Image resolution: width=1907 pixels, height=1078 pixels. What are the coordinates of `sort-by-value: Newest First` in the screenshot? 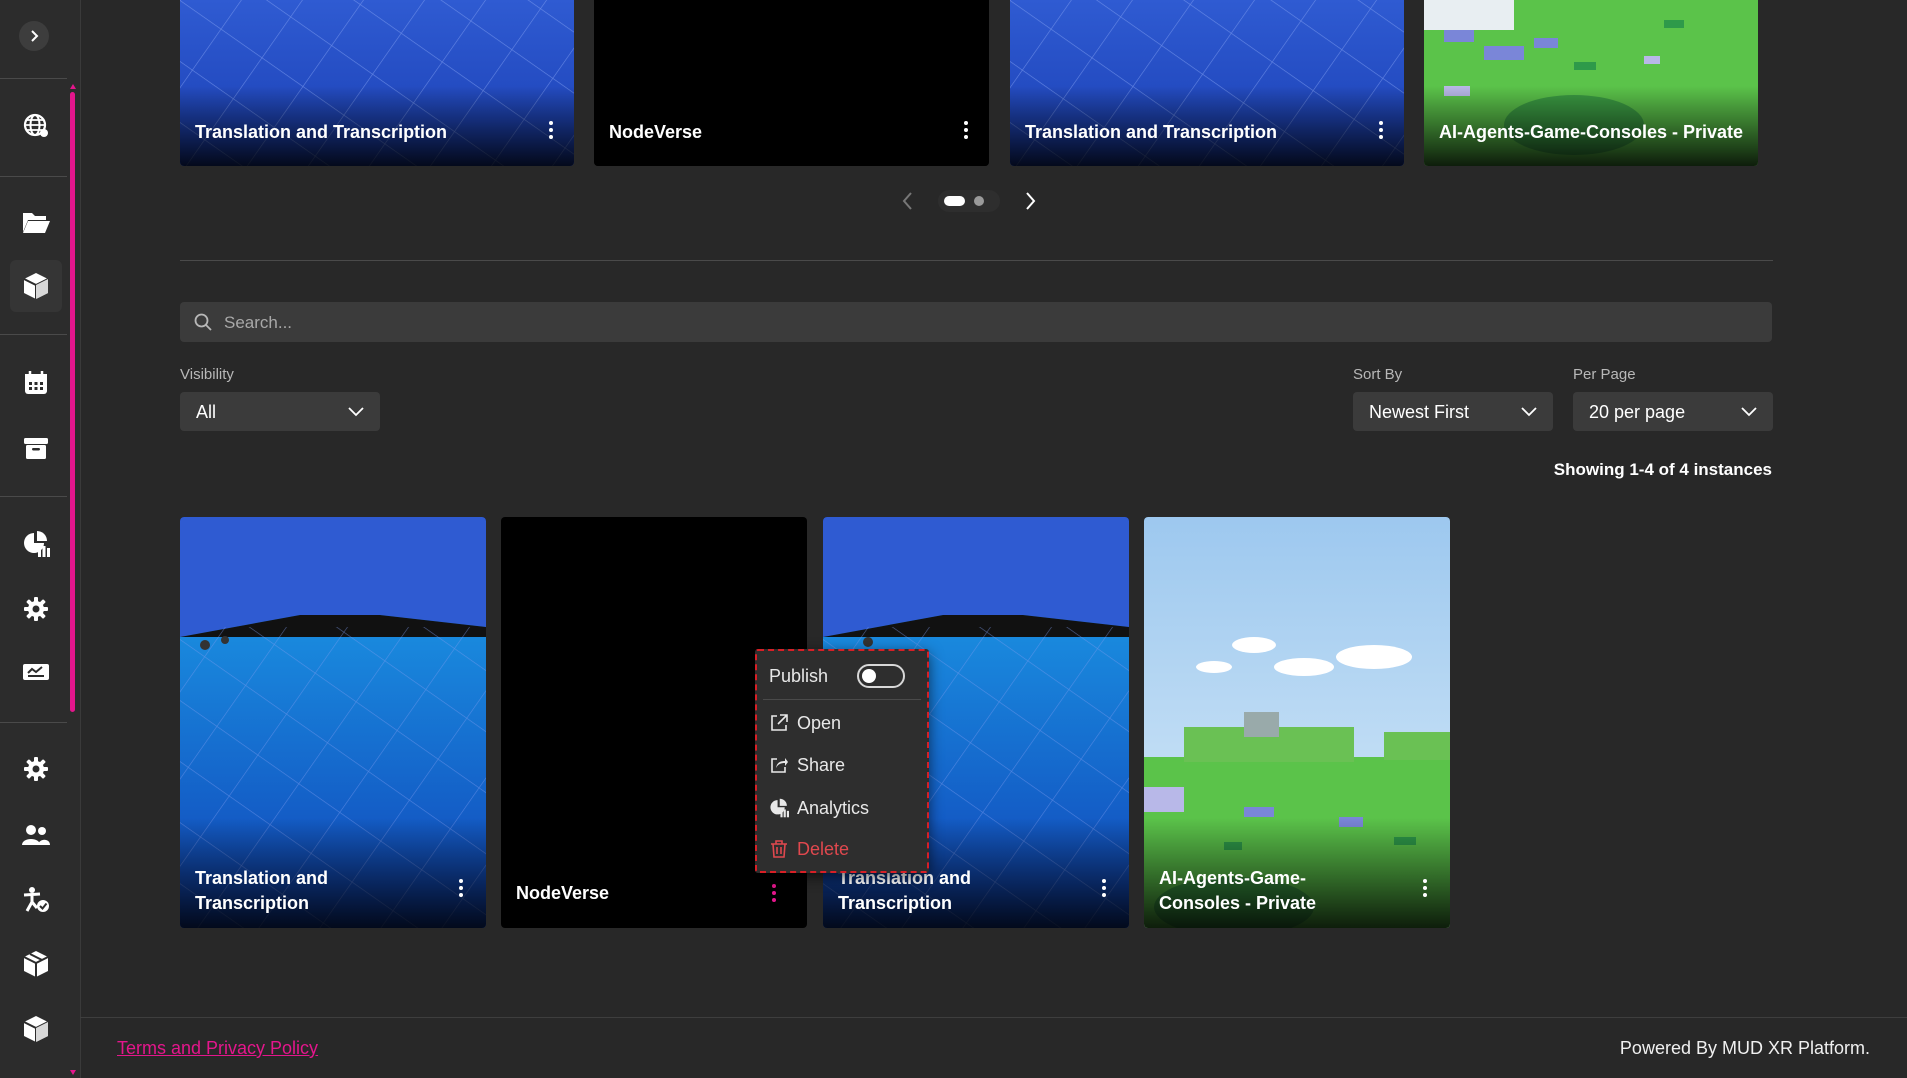 It's located at (1419, 412).